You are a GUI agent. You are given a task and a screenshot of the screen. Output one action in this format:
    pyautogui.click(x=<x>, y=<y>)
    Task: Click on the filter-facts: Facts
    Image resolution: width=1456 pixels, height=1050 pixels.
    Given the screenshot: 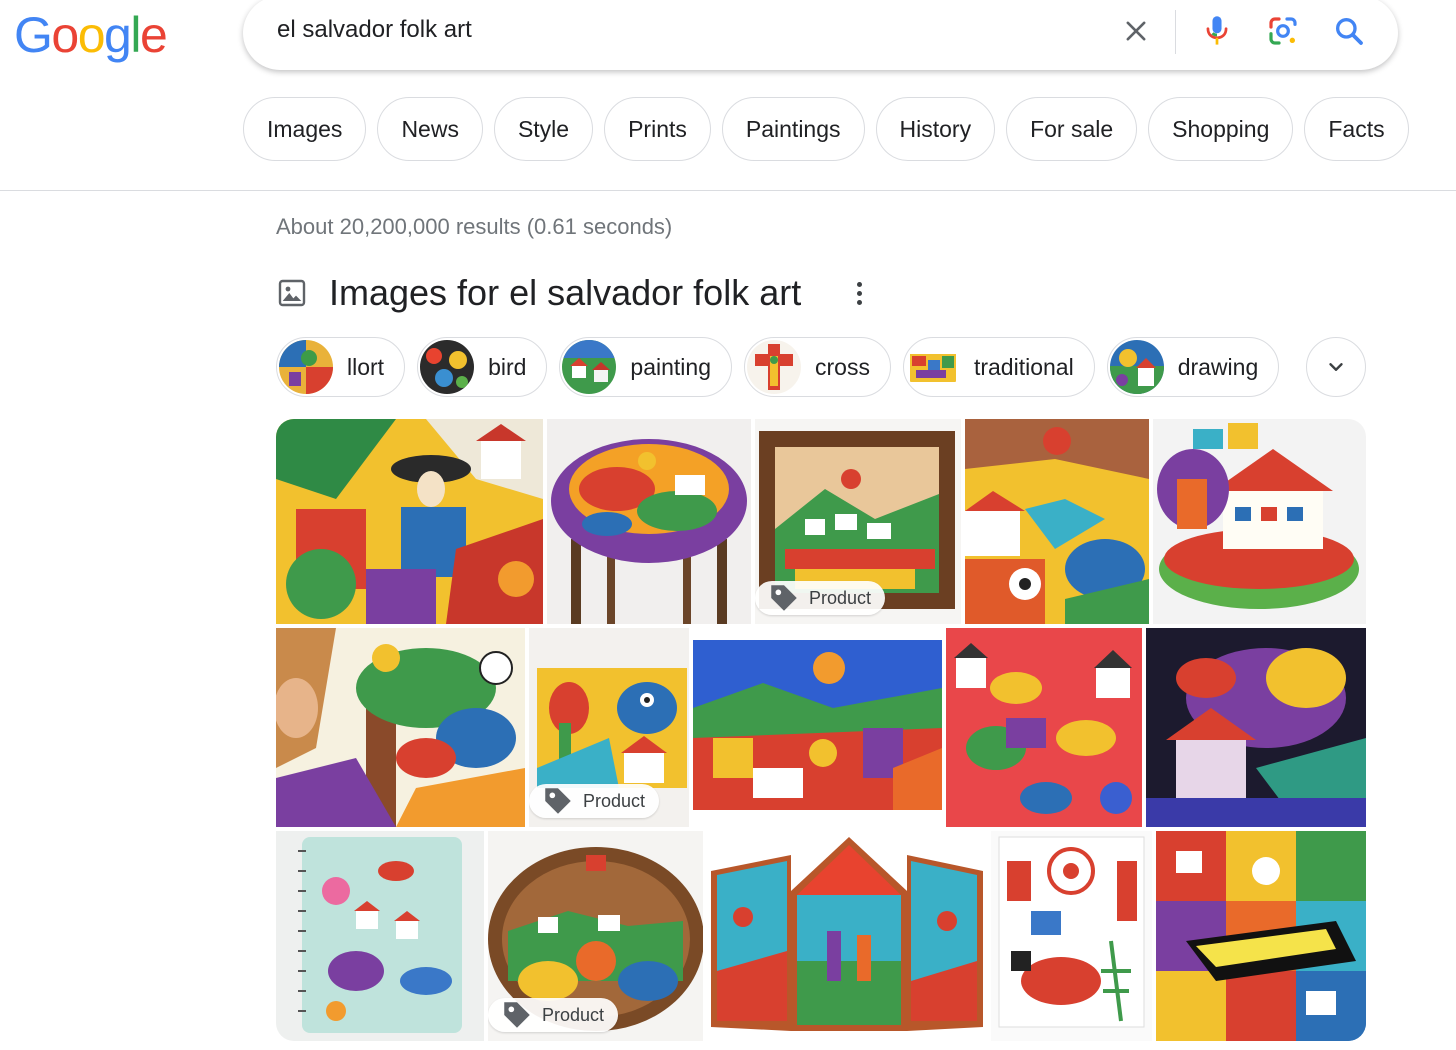 What is the action you would take?
    pyautogui.click(x=1356, y=129)
    